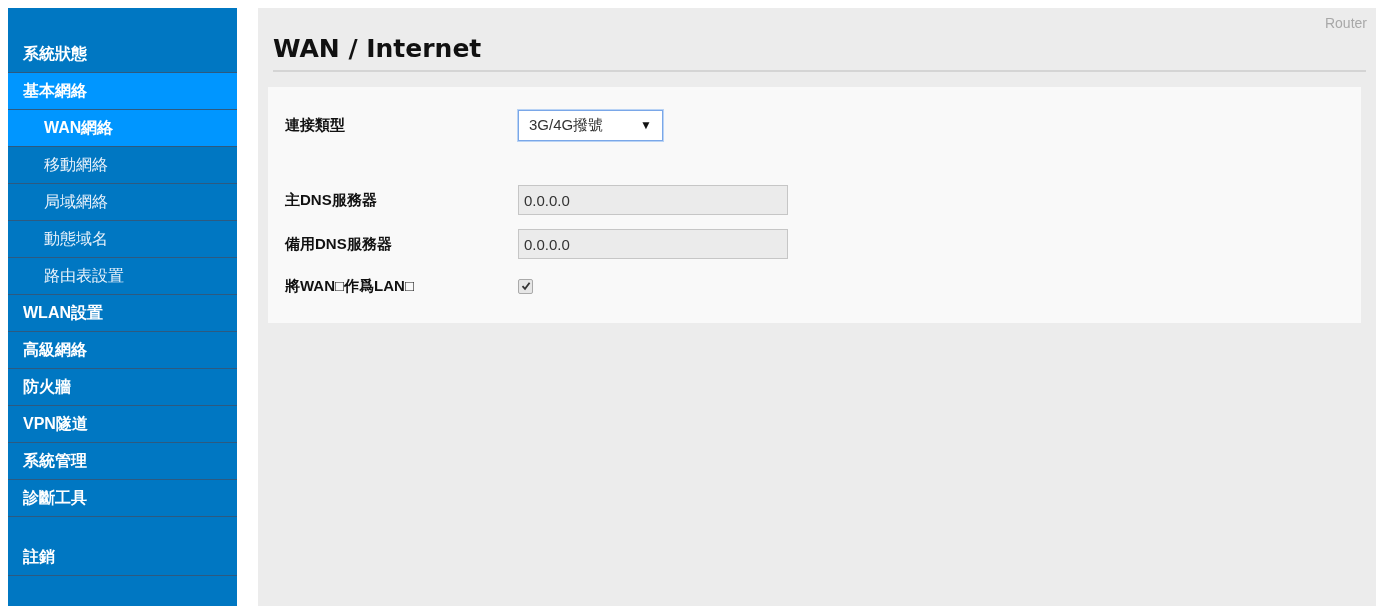  What do you see at coordinates (122, 546) in the screenshot?
I see `logout-link: 註銷` at bounding box center [122, 546].